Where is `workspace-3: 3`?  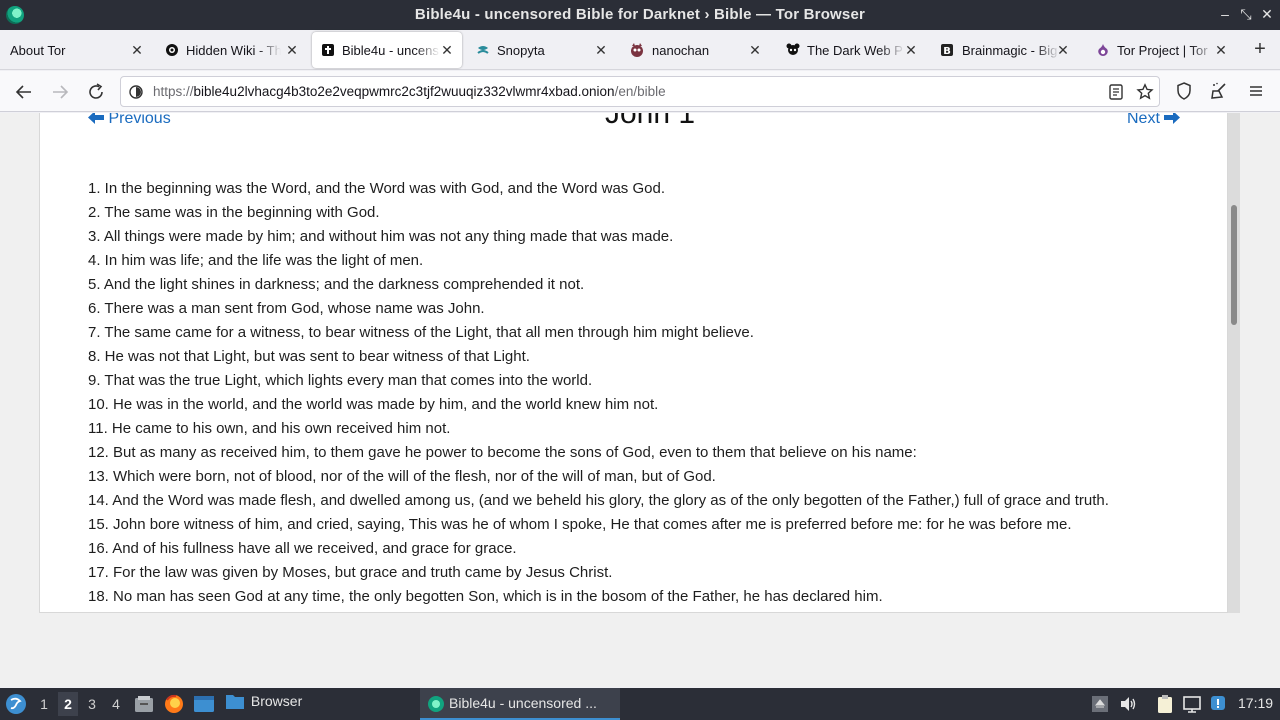 workspace-3: 3 is located at coordinates (92, 704).